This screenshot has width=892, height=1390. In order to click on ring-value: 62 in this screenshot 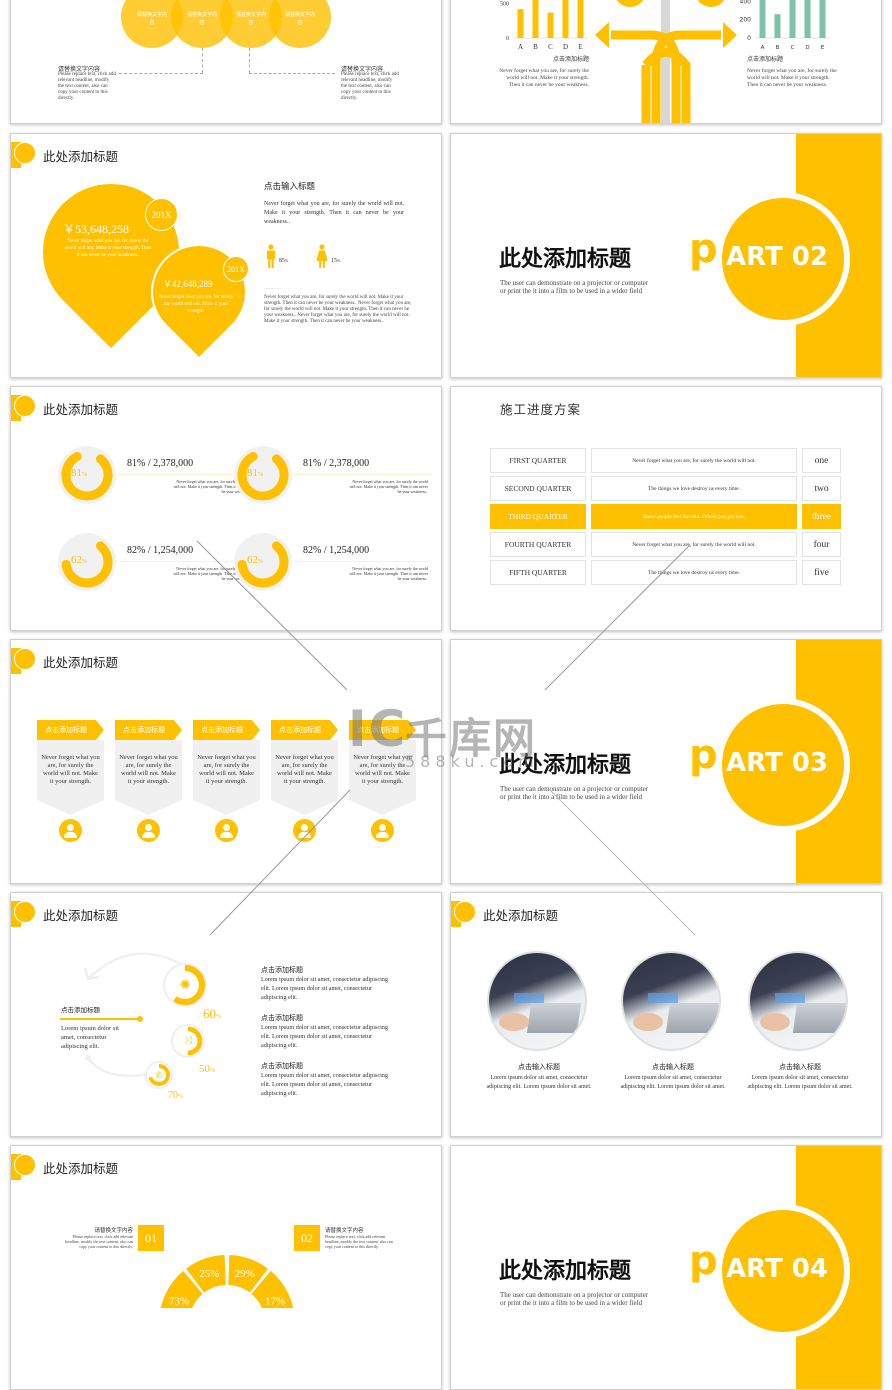, I will do `click(76, 560)`.